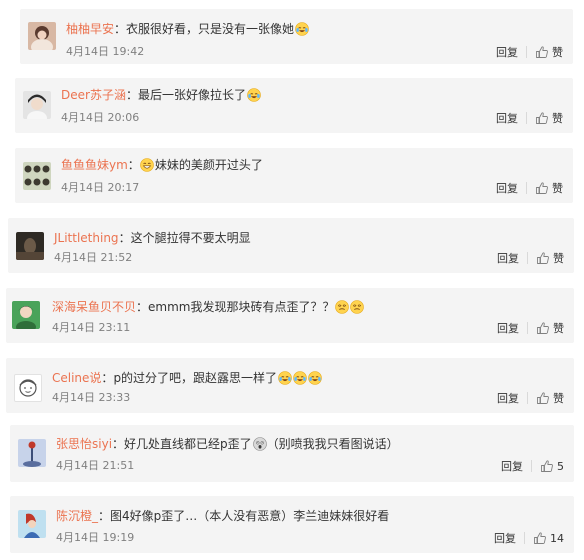  Describe the element at coordinates (548, 538) in the screenshot. I see `like-button: 14` at that location.